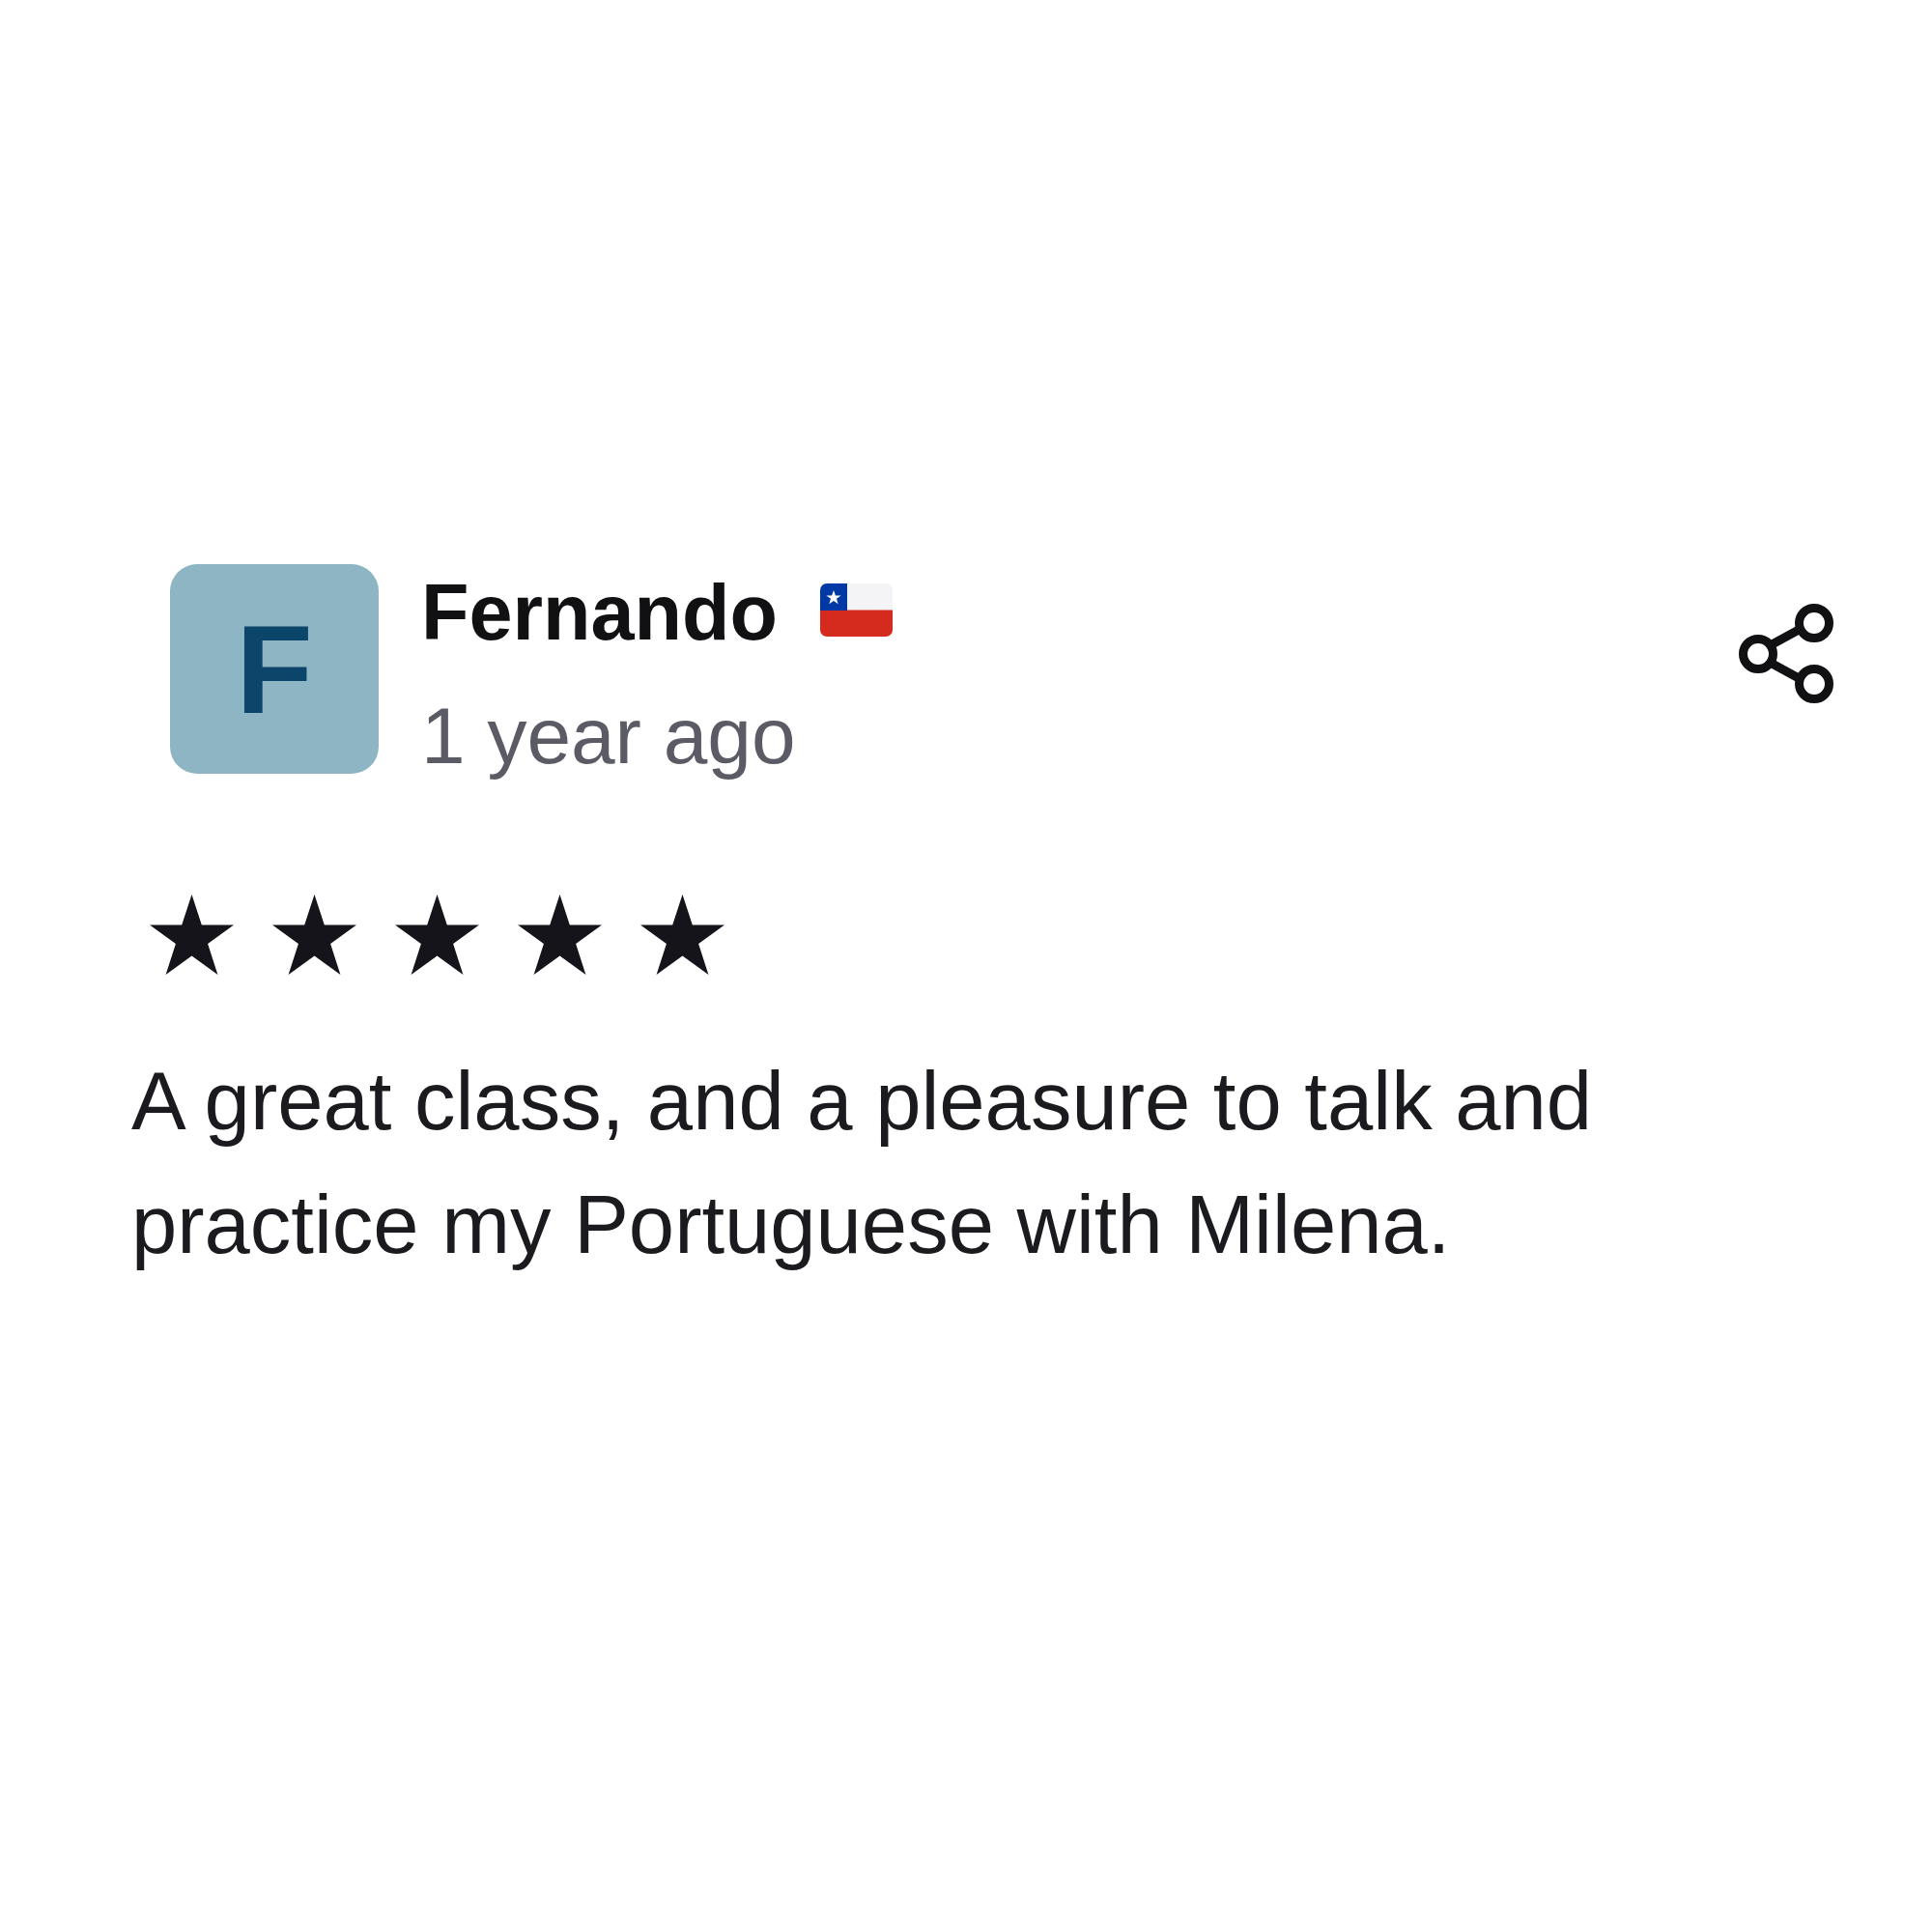 This screenshot has height=1932, width=1932. I want to click on reviewer-name: Fernando, so click(599, 613).